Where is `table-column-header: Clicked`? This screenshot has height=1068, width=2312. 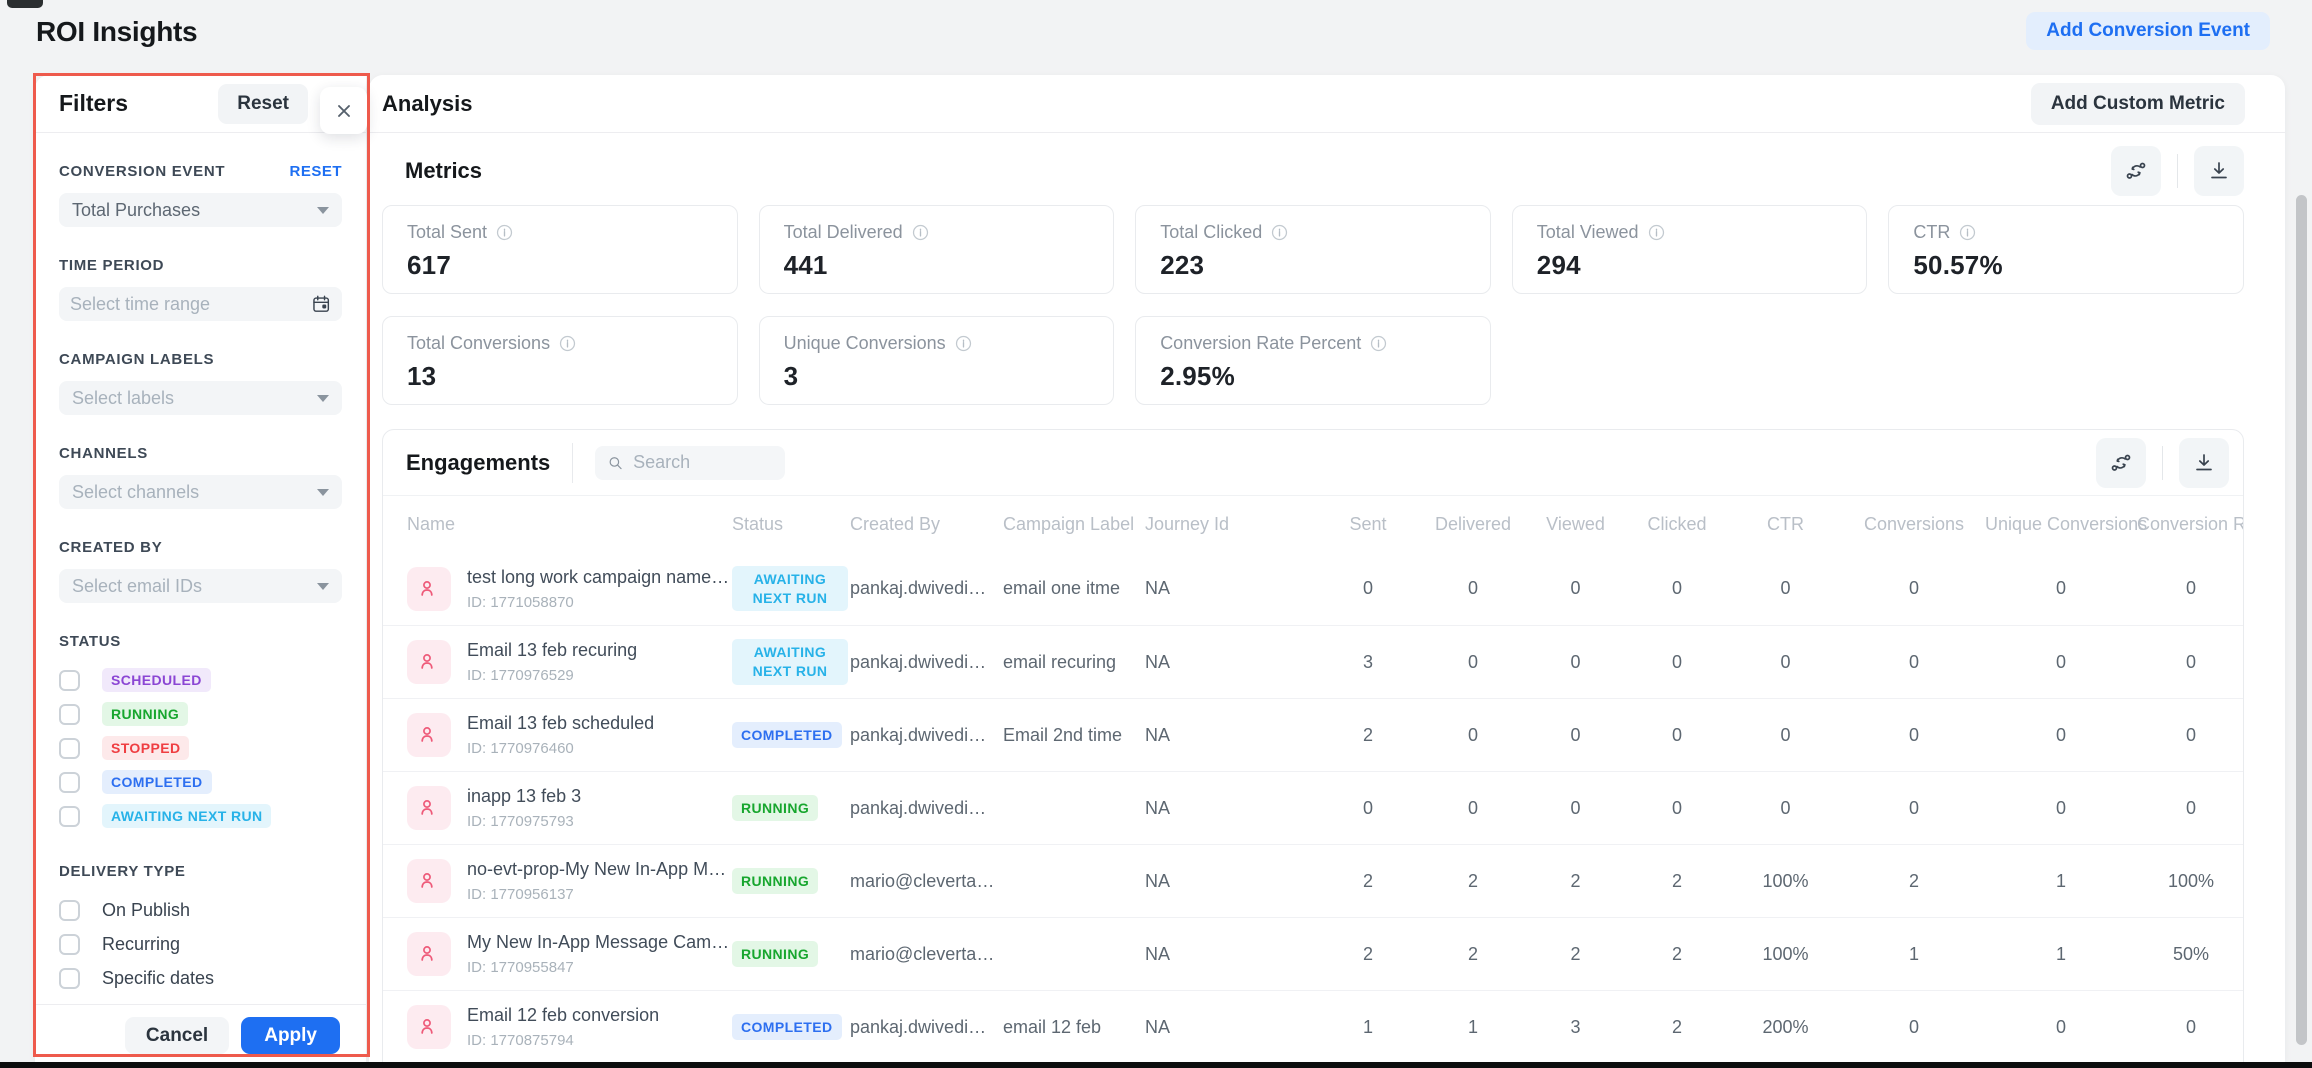 table-column-header: Clicked is located at coordinates (1677, 524).